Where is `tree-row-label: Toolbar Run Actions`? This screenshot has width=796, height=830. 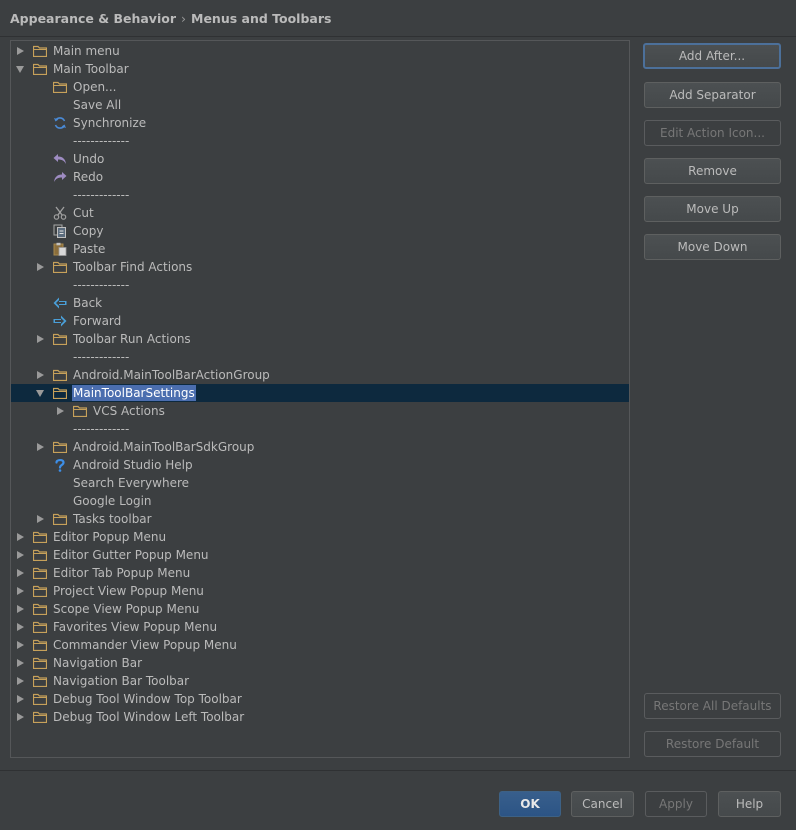 tree-row-label: Toolbar Run Actions is located at coordinates (132, 339).